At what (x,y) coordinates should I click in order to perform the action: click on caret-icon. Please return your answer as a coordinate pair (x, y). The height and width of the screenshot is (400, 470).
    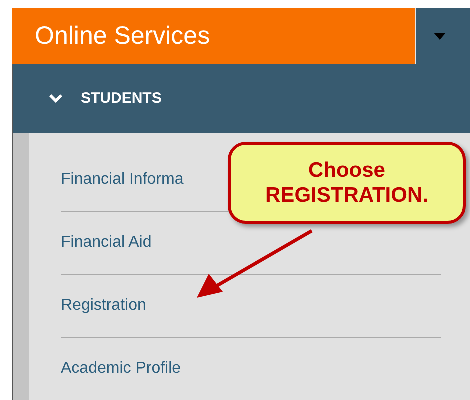
    Looking at the image, I should click on (440, 36).